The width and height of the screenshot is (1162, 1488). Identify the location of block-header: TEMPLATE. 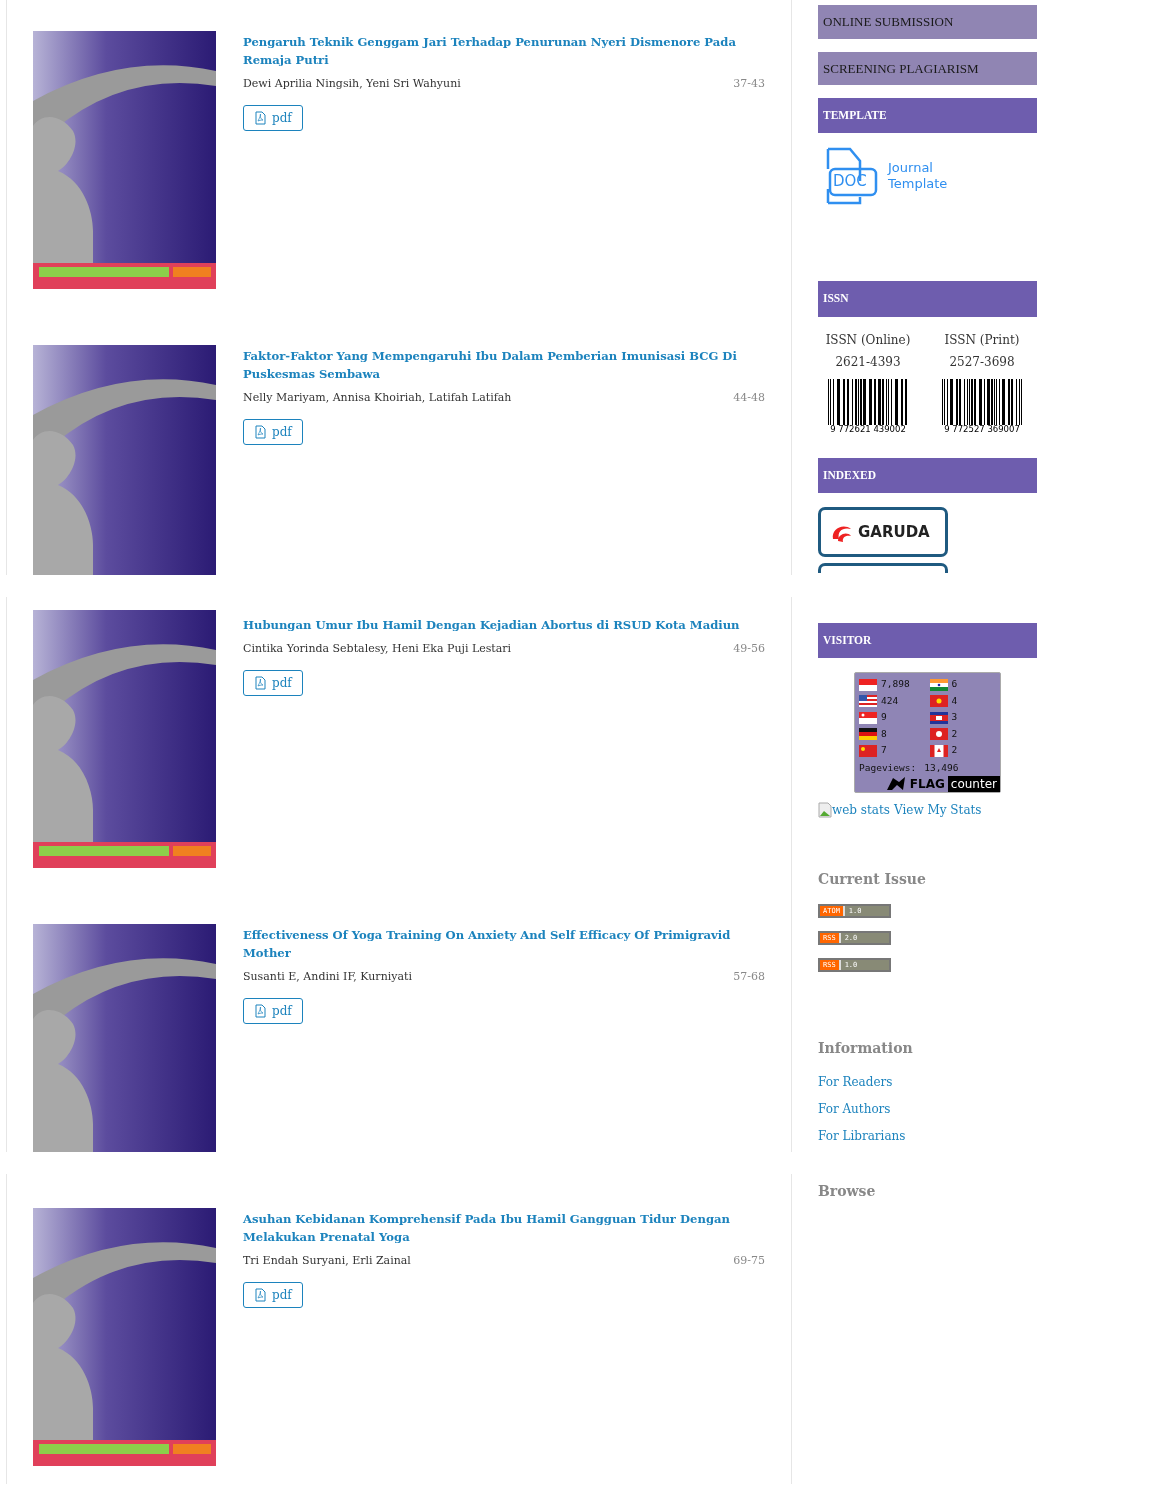
(927, 116).